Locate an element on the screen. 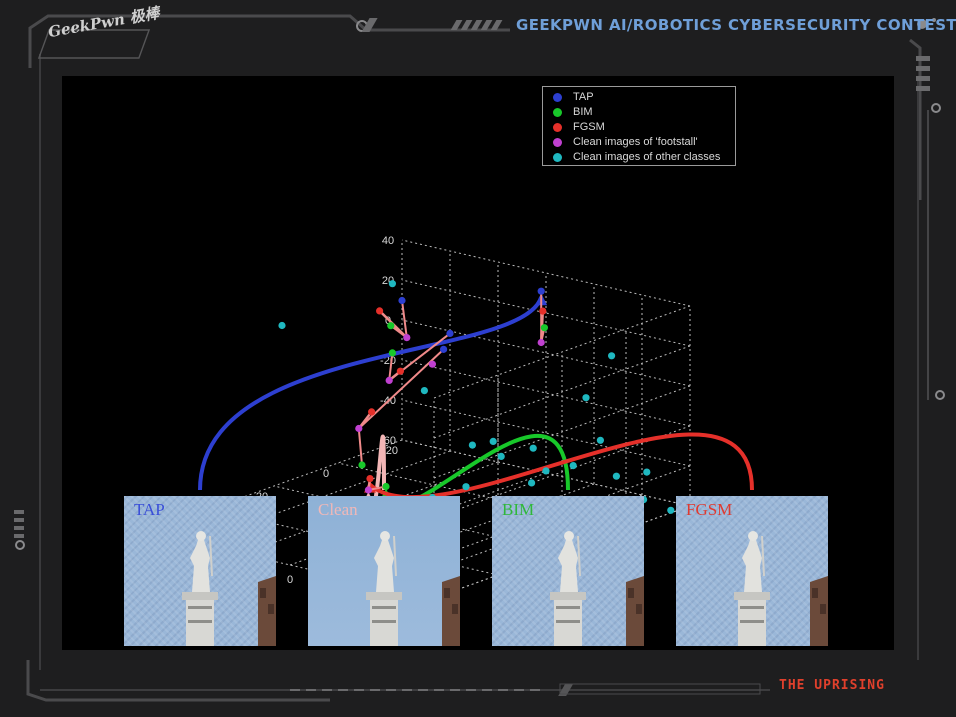 The width and height of the screenshot is (956, 717). image-clean: Clean is located at coordinates (384, 571).